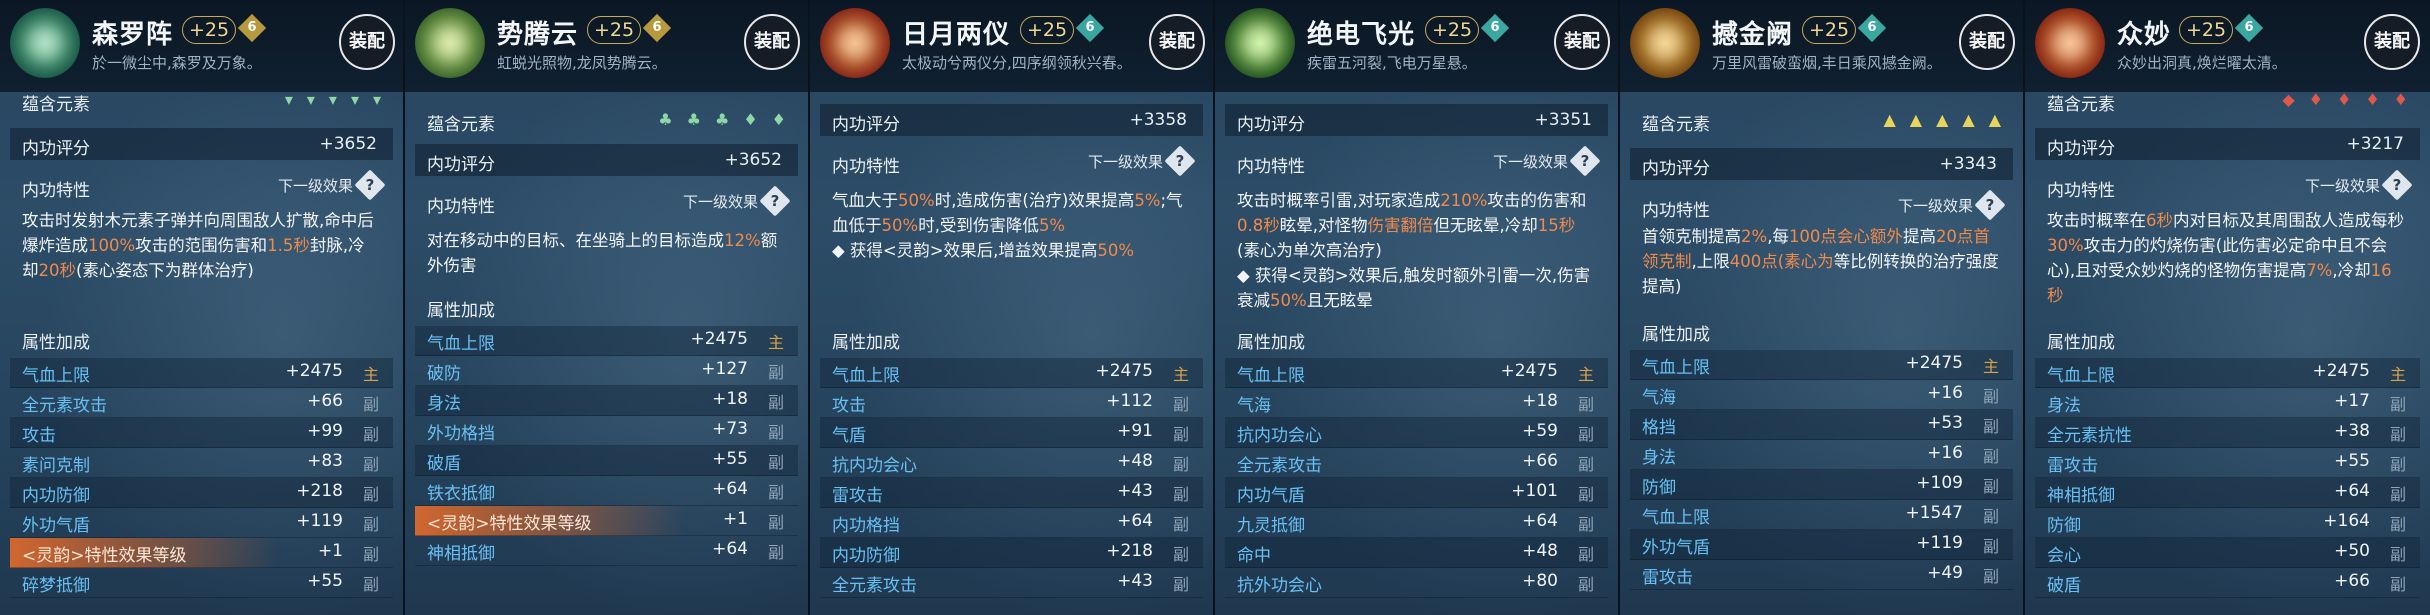  What do you see at coordinates (376, 99) in the screenshot?
I see `element-icon: ▾` at bounding box center [376, 99].